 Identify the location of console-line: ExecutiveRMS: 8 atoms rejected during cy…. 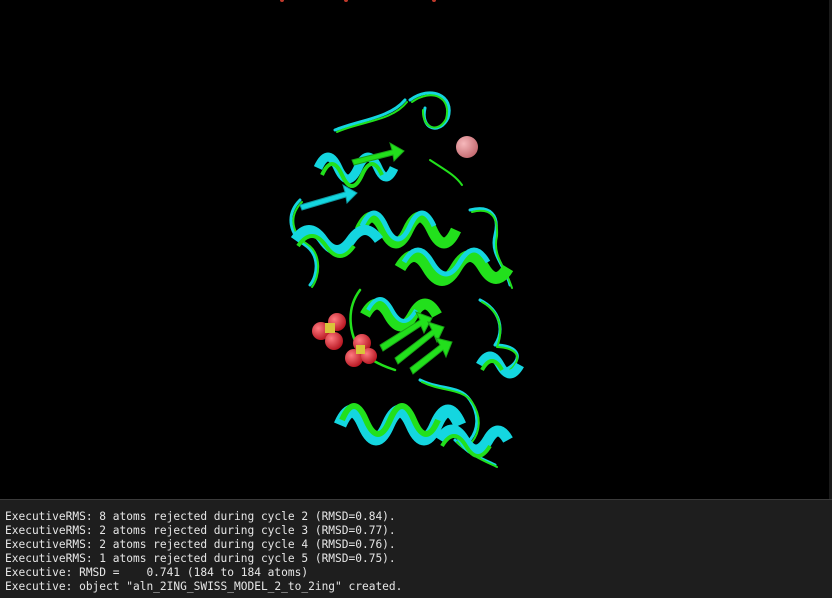
(200, 516).